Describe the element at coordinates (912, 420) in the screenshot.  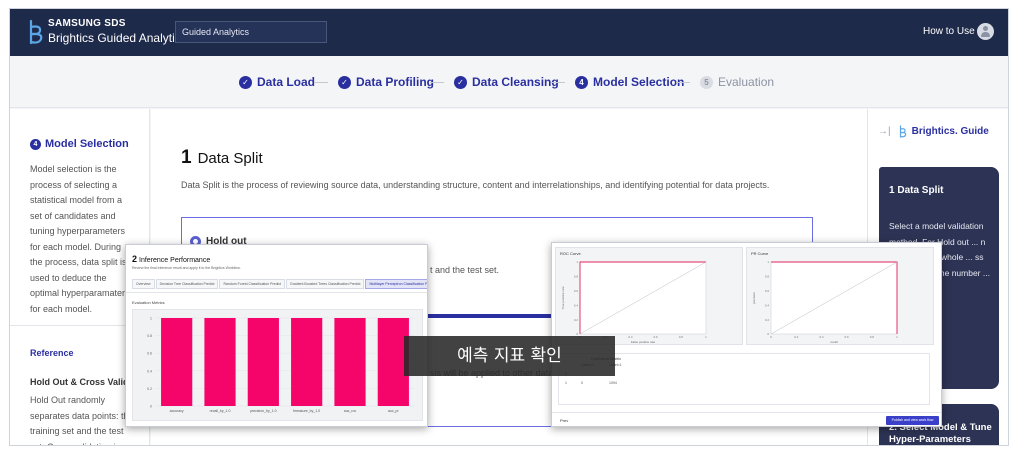
I see `publish-workflow-button: Publish and view work flow` at that location.